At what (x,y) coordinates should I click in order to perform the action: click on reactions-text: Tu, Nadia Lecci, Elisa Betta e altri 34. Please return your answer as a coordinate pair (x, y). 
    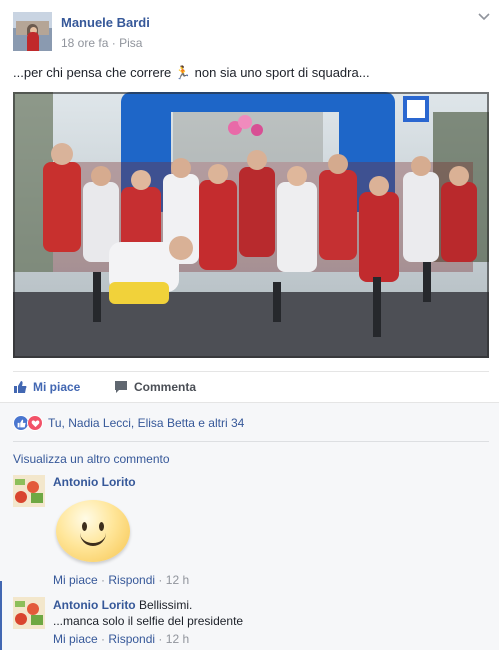
    Looking at the image, I should click on (146, 423).